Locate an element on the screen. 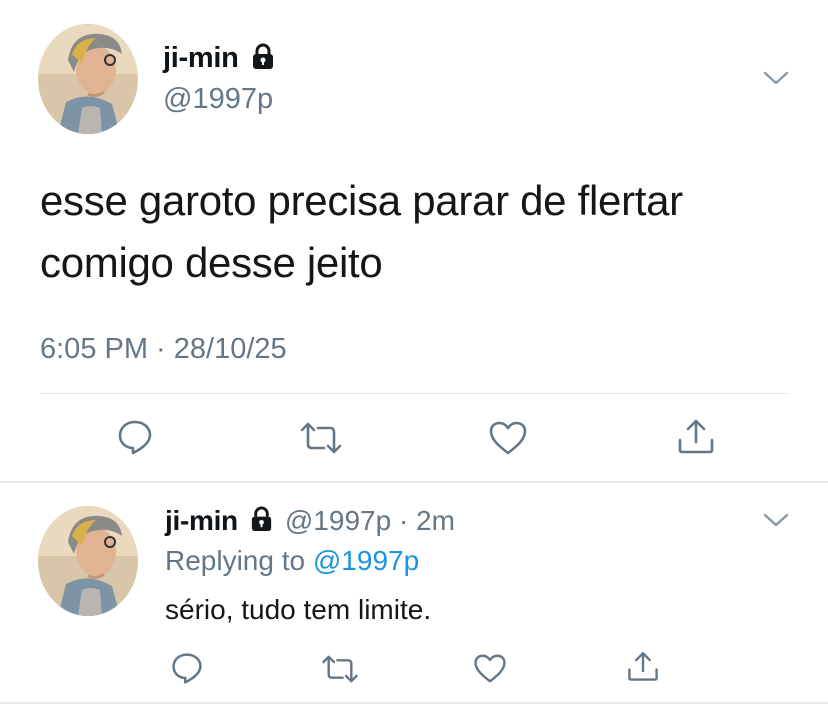  replying-to: Replying to @1997p is located at coordinates (292, 561).